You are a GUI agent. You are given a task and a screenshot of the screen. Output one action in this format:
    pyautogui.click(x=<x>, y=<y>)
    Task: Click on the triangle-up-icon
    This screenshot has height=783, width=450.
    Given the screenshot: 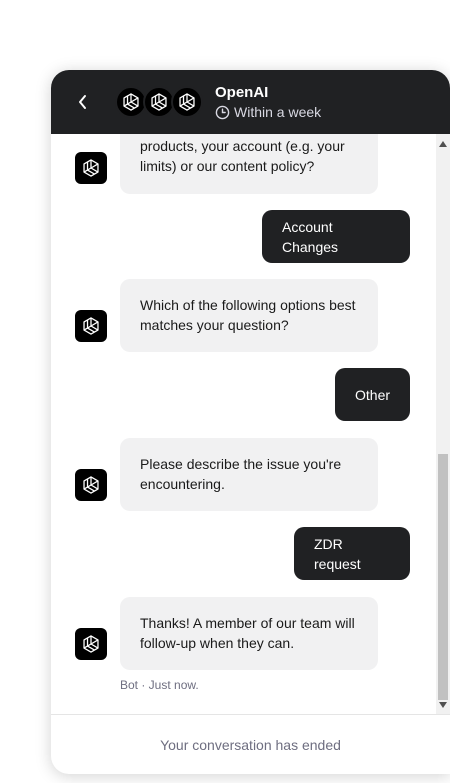 What is the action you would take?
    pyautogui.click(x=443, y=144)
    